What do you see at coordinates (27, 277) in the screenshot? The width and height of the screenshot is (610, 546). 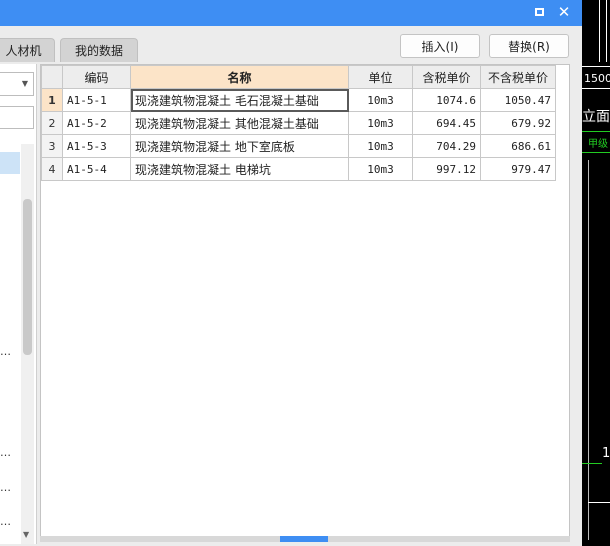 I see `tree-scrollbar-thumb` at bounding box center [27, 277].